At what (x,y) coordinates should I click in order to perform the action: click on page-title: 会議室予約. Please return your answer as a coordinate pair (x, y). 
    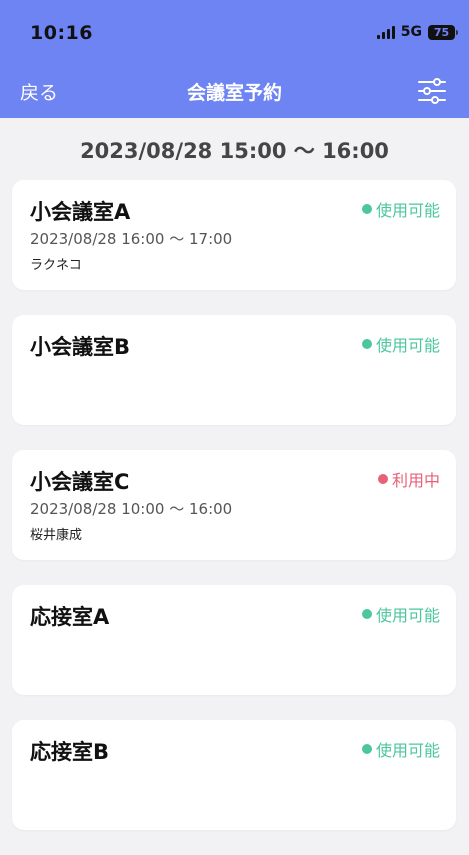
    Looking at the image, I should click on (234, 93).